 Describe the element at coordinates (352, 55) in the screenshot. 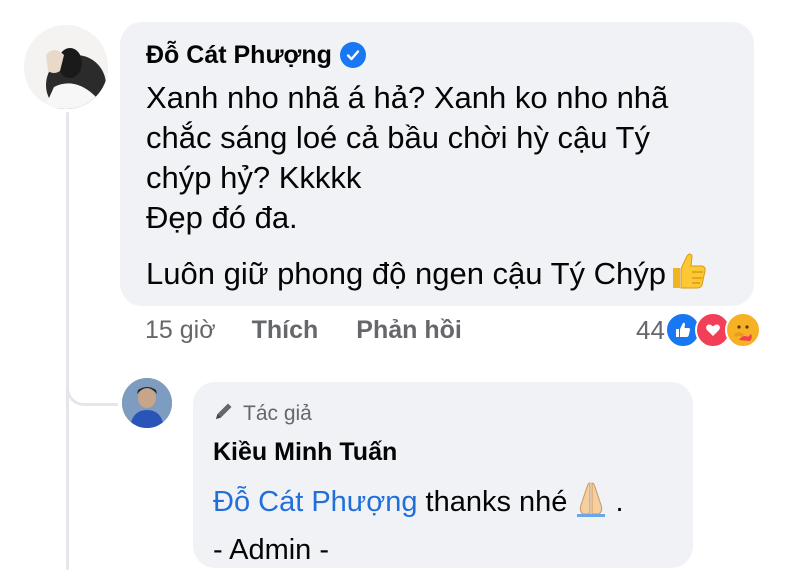

I see `verified-badge-icon` at that location.